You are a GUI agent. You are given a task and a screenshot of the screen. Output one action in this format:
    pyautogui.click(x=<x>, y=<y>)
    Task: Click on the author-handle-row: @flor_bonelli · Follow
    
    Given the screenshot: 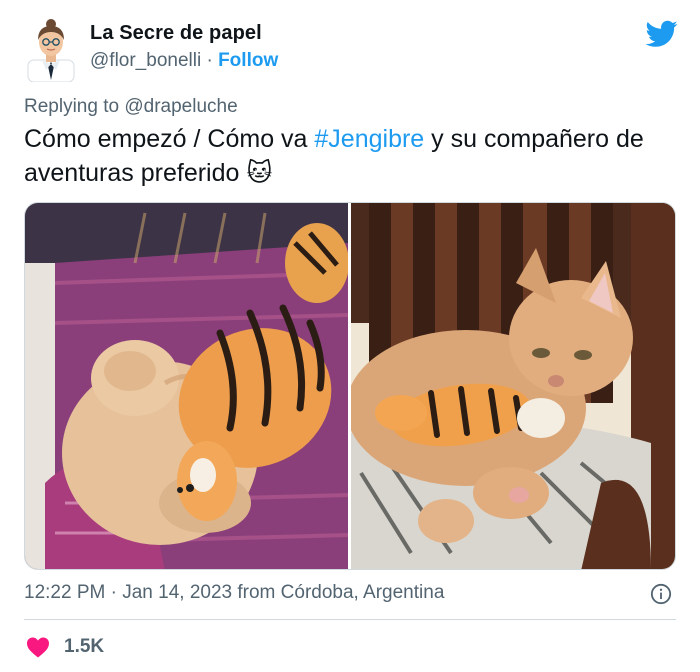 What is the action you would take?
    pyautogui.click(x=184, y=61)
    